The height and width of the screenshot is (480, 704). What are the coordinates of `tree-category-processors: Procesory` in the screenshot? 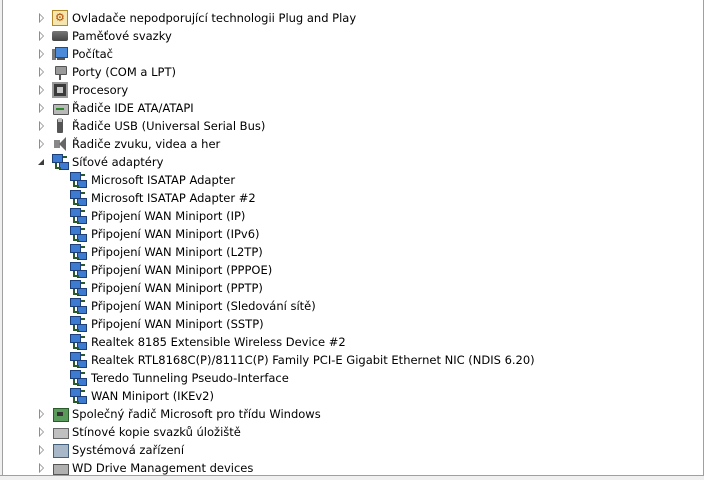 It's located at (352, 90).